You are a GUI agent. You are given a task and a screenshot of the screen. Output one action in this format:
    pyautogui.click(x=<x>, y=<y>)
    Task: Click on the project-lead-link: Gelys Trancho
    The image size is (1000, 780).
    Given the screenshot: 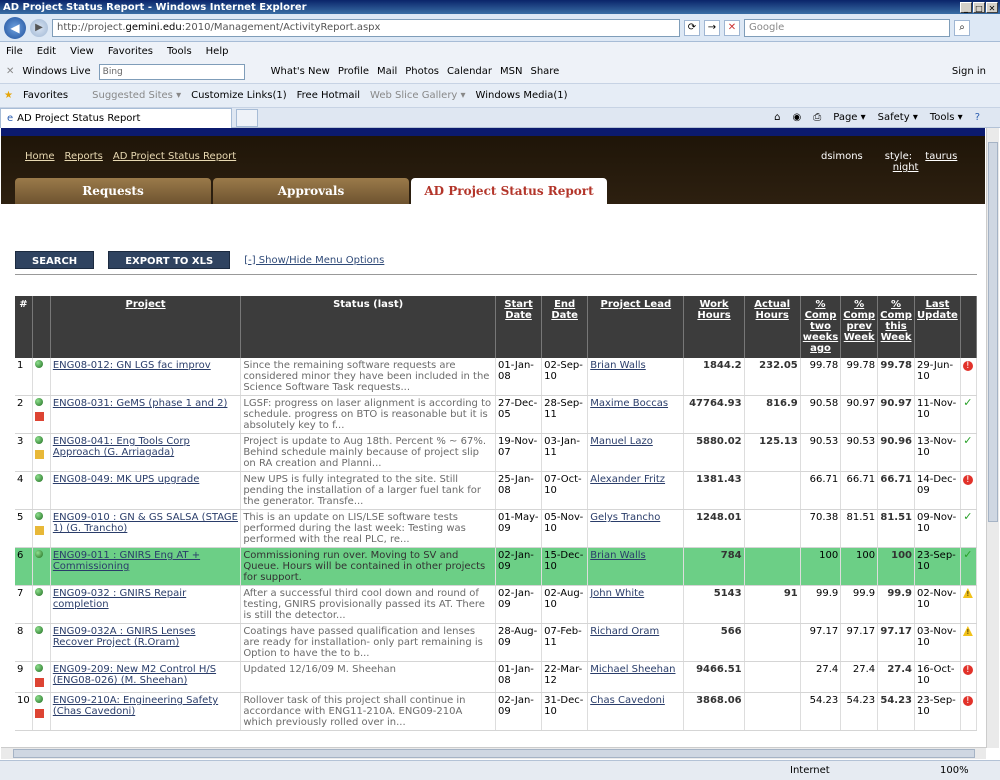 What is the action you would take?
    pyautogui.click(x=625, y=517)
    